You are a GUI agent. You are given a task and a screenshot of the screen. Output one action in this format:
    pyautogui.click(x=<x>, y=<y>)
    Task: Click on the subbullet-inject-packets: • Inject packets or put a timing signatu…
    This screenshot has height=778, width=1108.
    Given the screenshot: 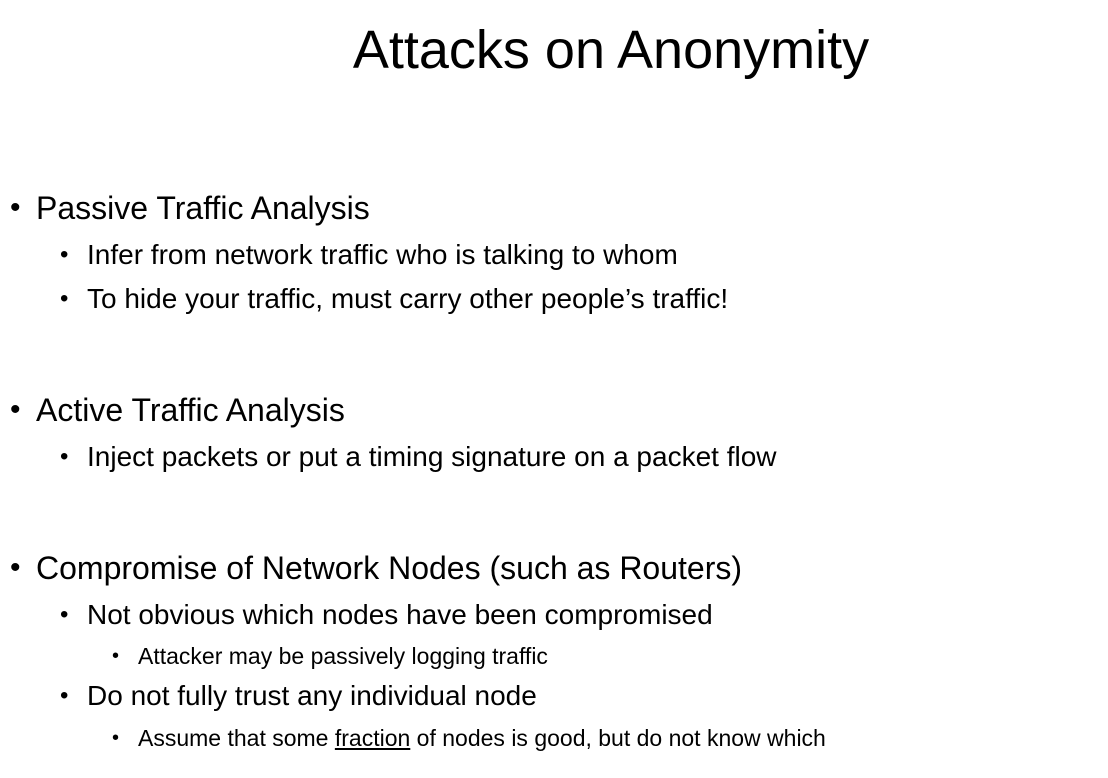 What is the action you would take?
    pyautogui.click(x=418, y=457)
    